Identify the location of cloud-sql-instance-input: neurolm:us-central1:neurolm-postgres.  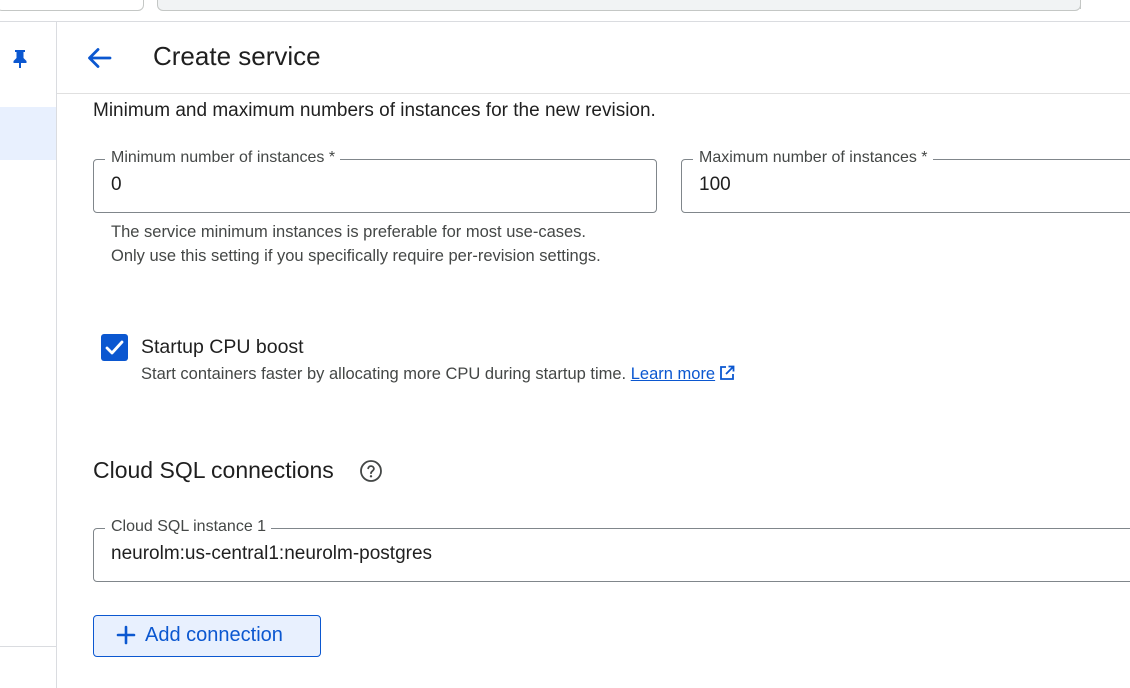
(271, 554).